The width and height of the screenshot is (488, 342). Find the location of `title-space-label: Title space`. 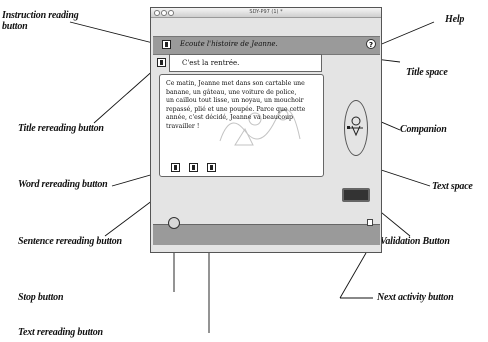

title-space-label: Title space is located at coordinates (427, 72).